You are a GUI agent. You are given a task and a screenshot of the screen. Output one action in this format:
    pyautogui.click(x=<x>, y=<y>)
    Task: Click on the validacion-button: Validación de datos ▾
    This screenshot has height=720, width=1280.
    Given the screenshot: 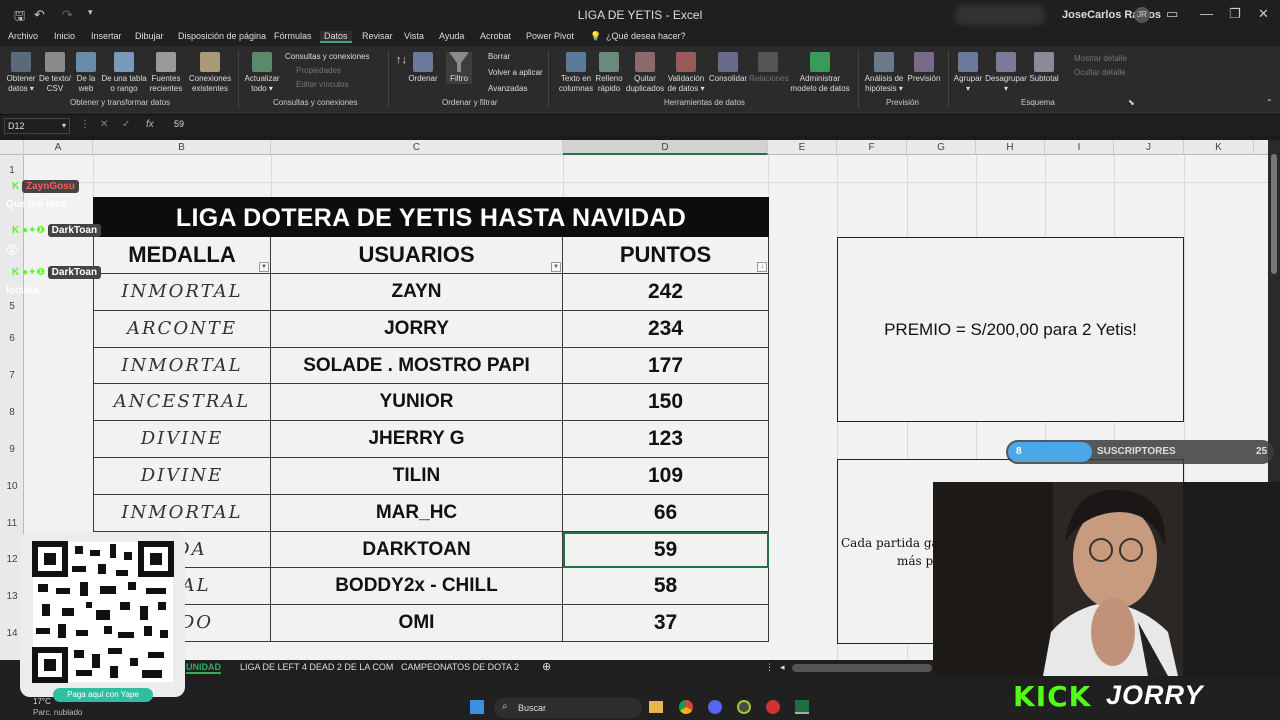 What is the action you would take?
    pyautogui.click(x=686, y=73)
    